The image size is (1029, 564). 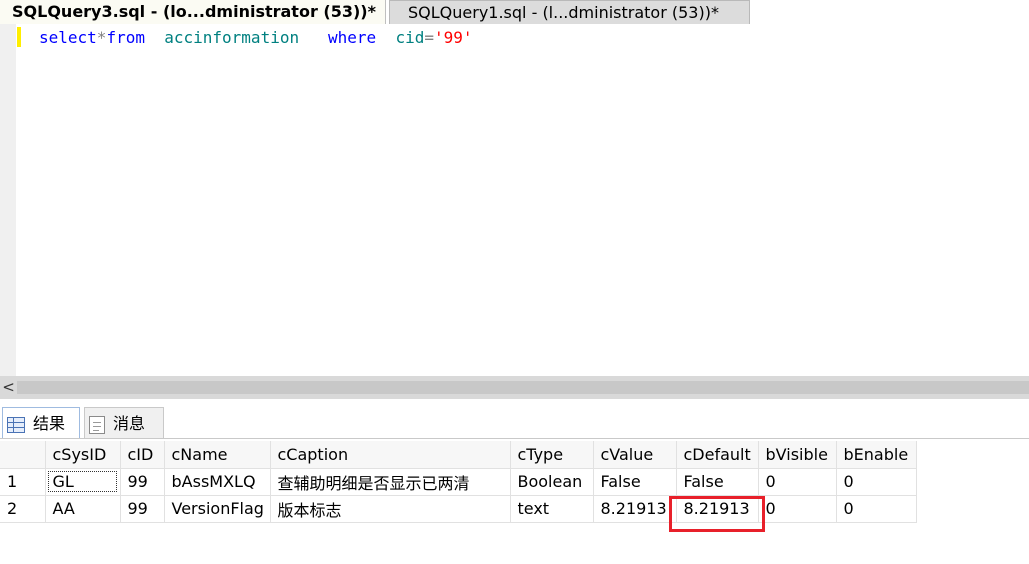 What do you see at coordinates (8, 200) in the screenshot?
I see `editor-gutter` at bounding box center [8, 200].